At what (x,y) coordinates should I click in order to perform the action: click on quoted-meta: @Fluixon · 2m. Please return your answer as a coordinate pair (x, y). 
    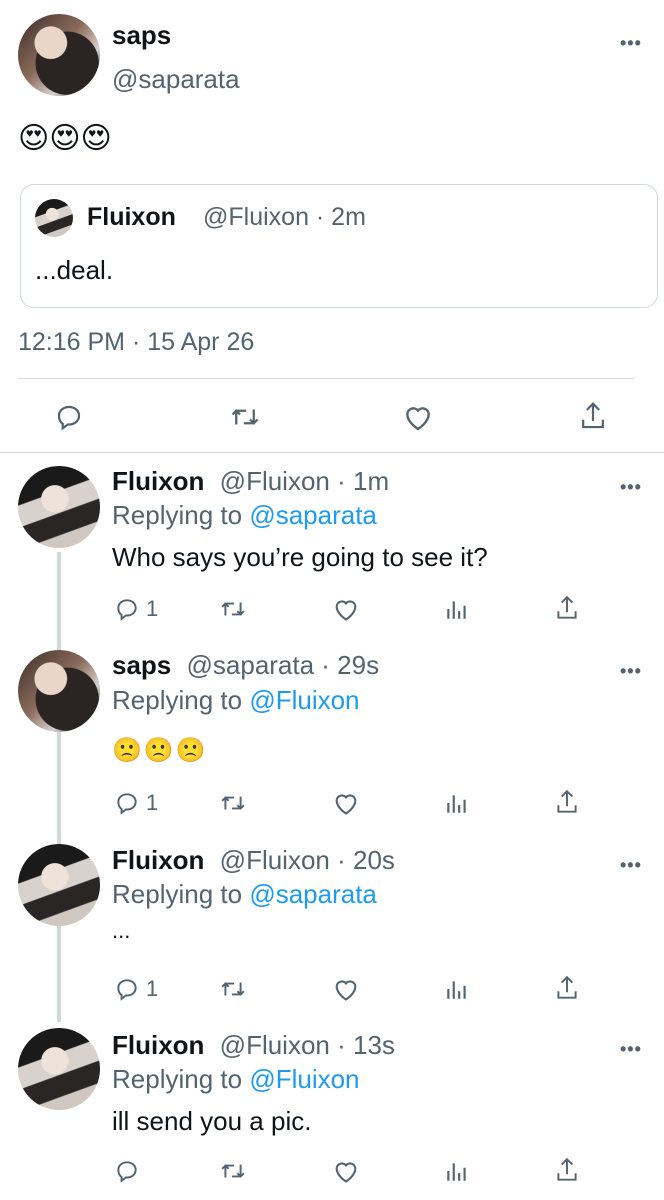
    Looking at the image, I should click on (284, 217).